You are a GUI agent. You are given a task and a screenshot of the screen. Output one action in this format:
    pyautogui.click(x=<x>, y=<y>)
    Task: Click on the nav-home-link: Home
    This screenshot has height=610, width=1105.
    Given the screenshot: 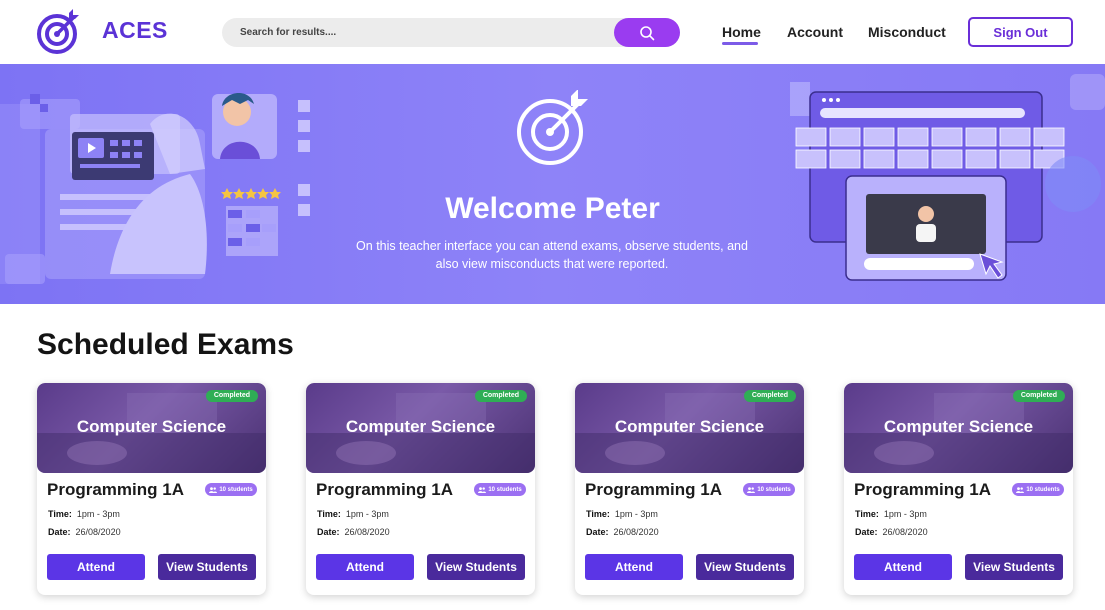 What is the action you would take?
    pyautogui.click(x=741, y=32)
    